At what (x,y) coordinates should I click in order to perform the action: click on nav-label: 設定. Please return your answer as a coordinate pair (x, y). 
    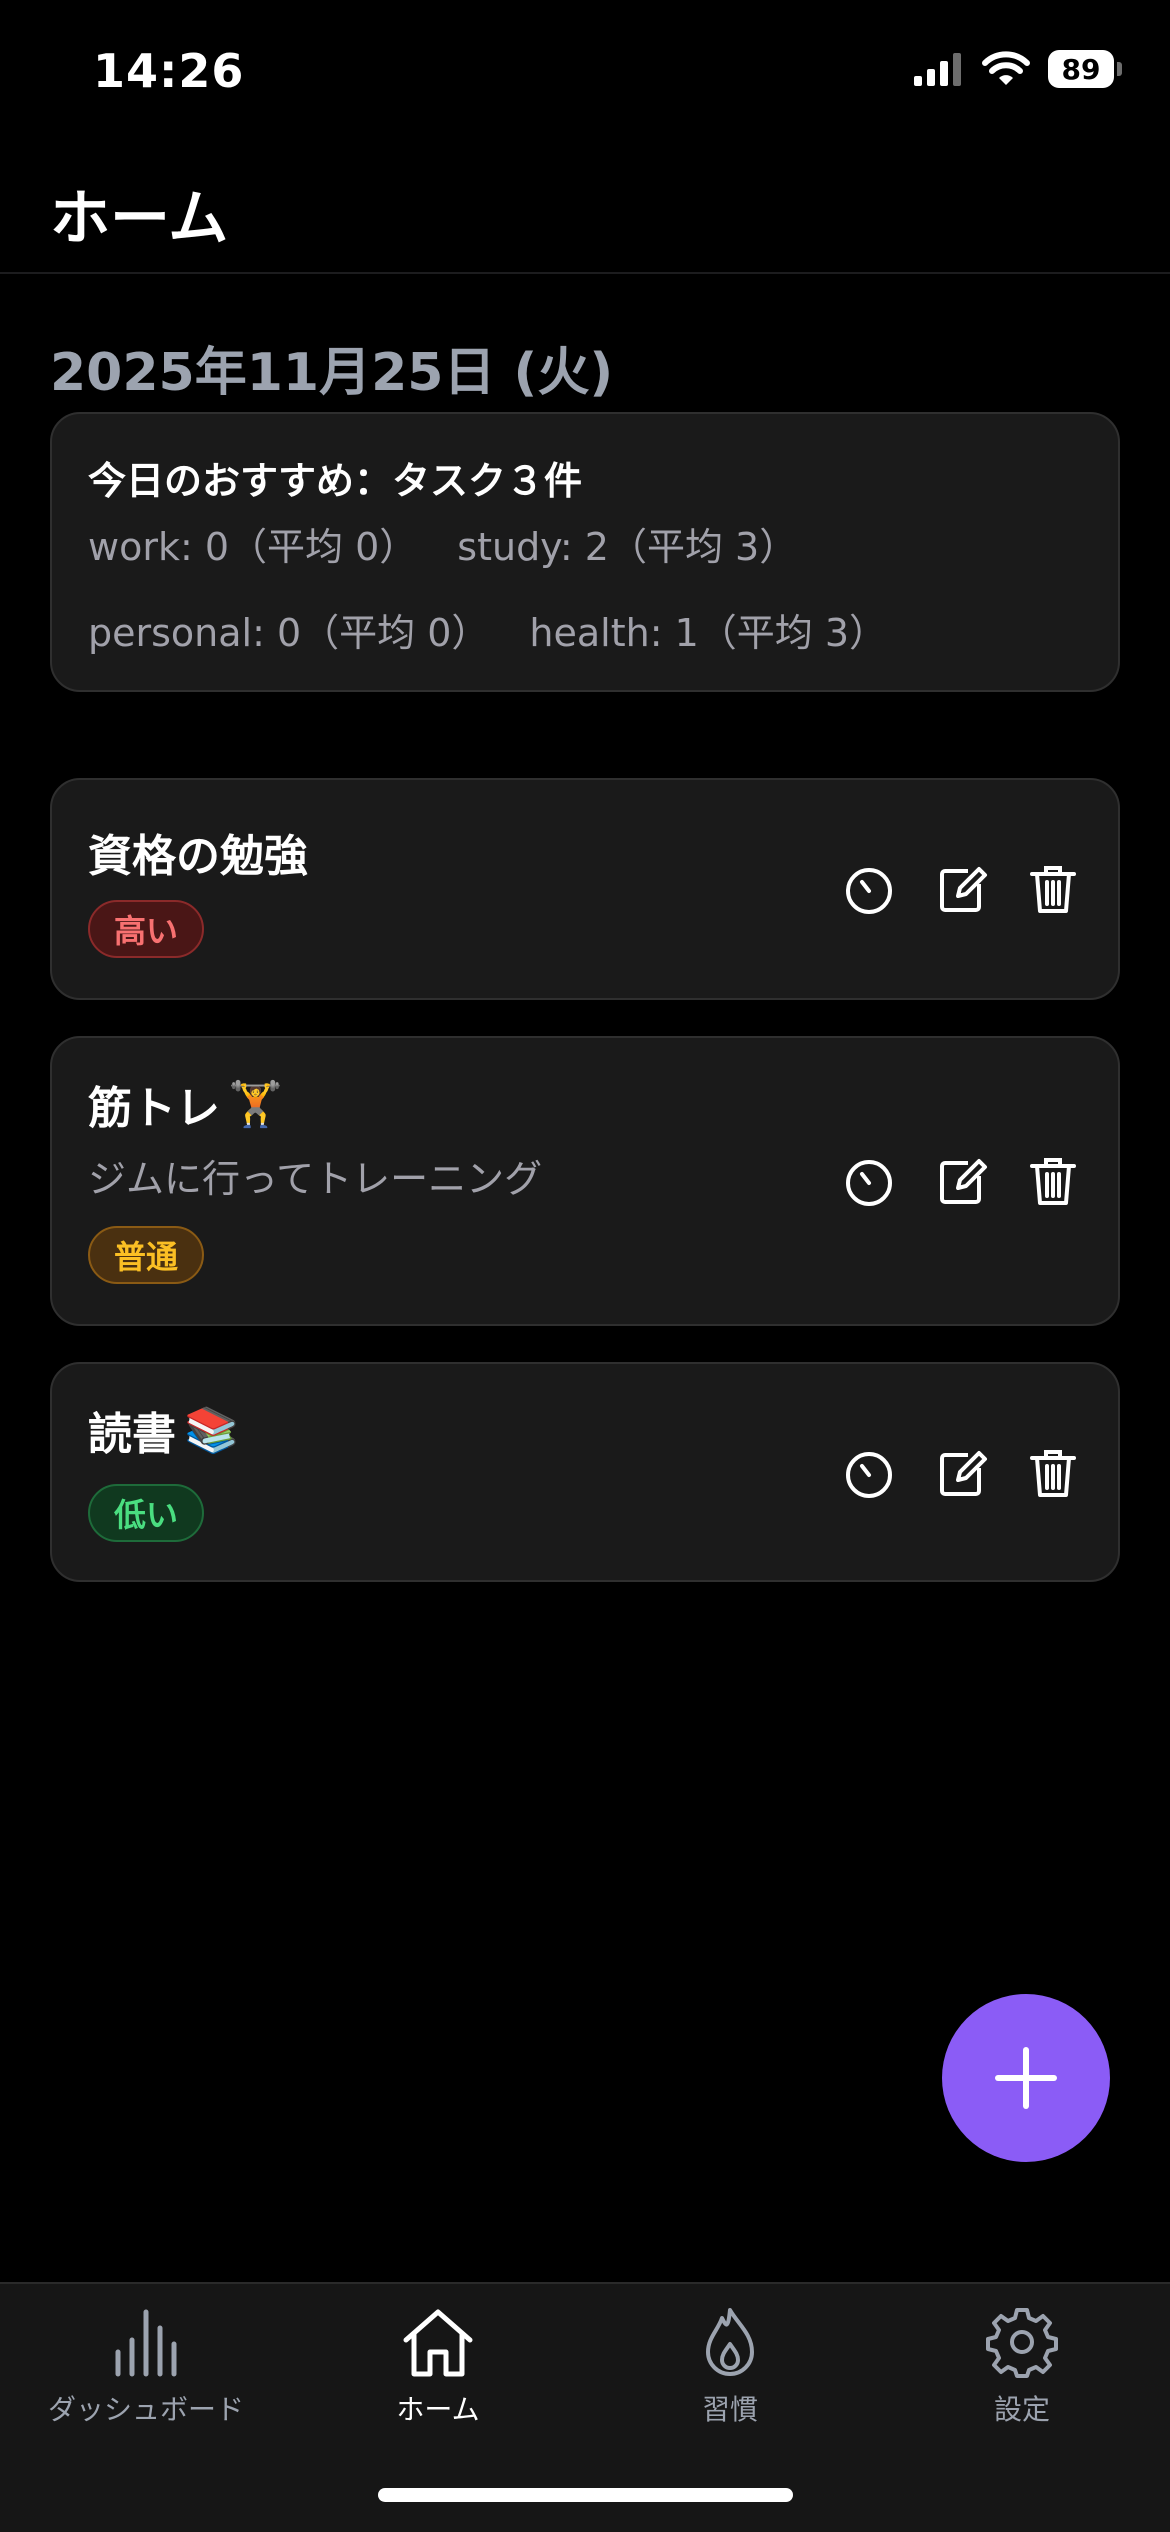
    Looking at the image, I should click on (1021, 2409).